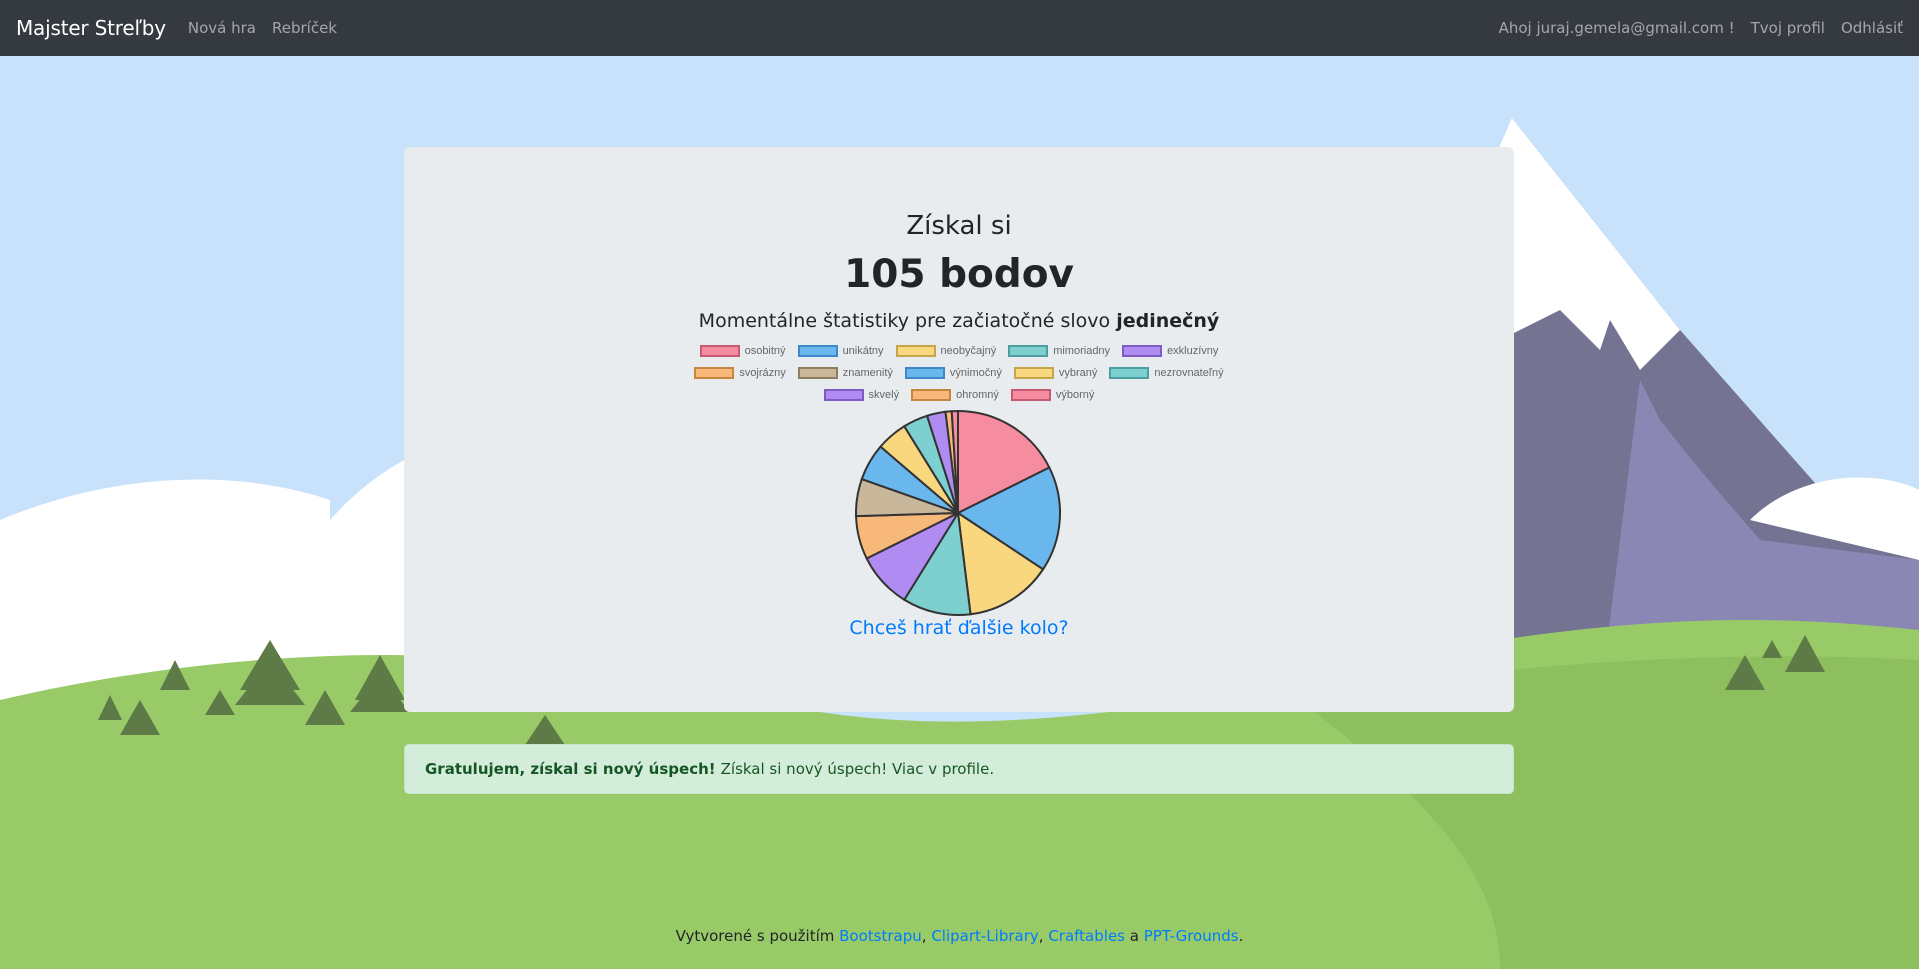 The image size is (1919, 969). I want to click on legend-item: svojrázny, so click(740, 373).